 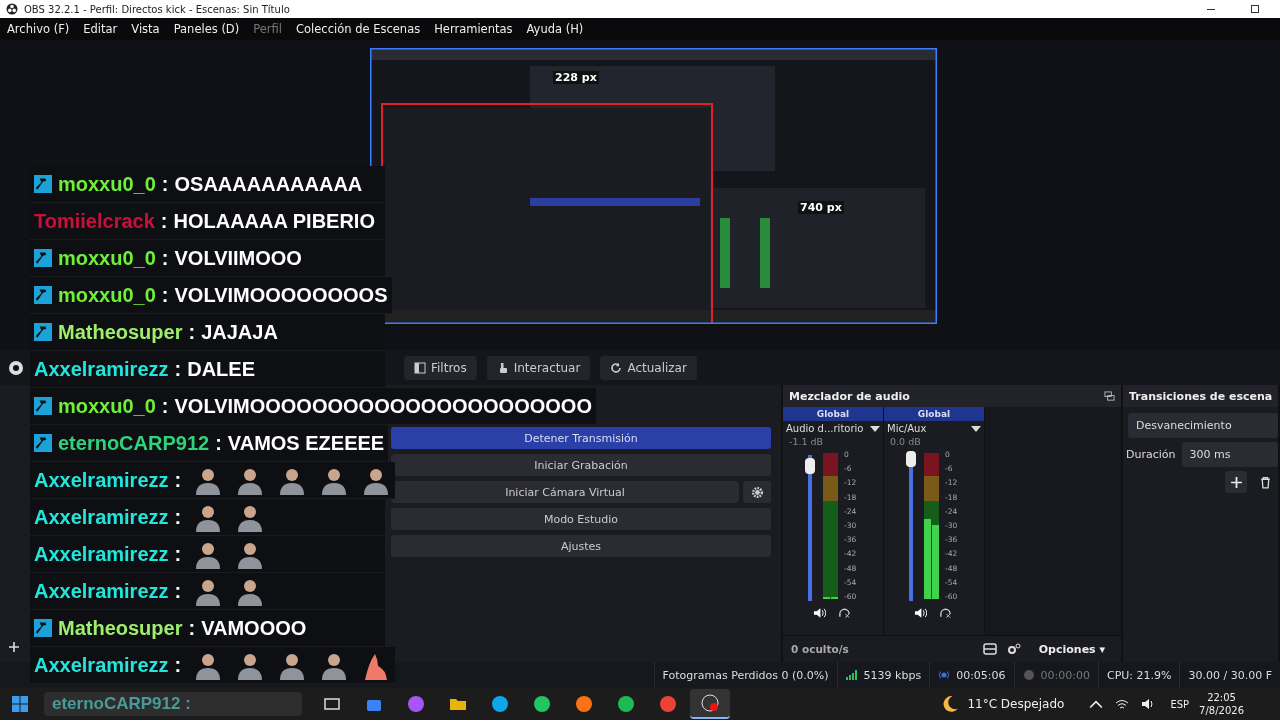 What do you see at coordinates (950, 704) in the screenshot?
I see `moon-icon` at bounding box center [950, 704].